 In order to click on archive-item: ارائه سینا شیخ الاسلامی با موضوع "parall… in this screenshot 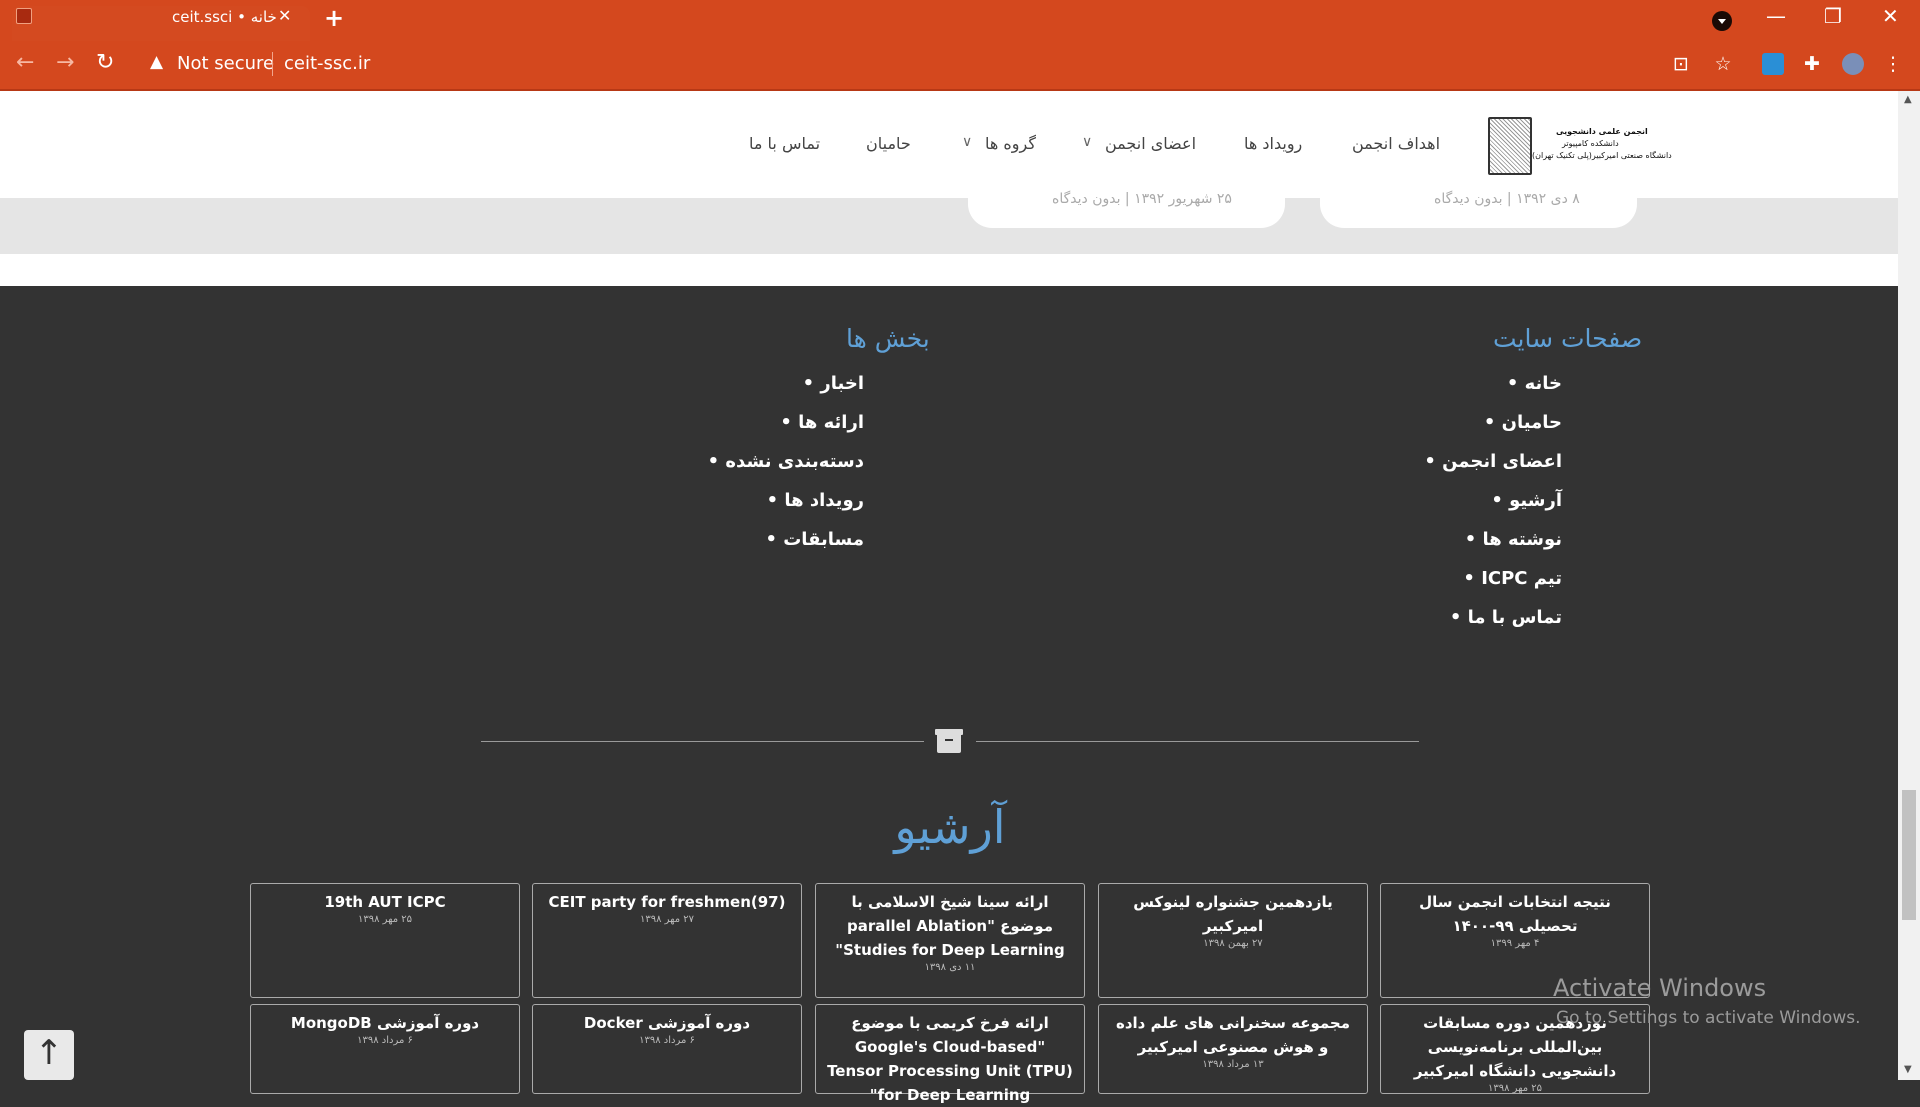, I will do `click(950, 940)`.